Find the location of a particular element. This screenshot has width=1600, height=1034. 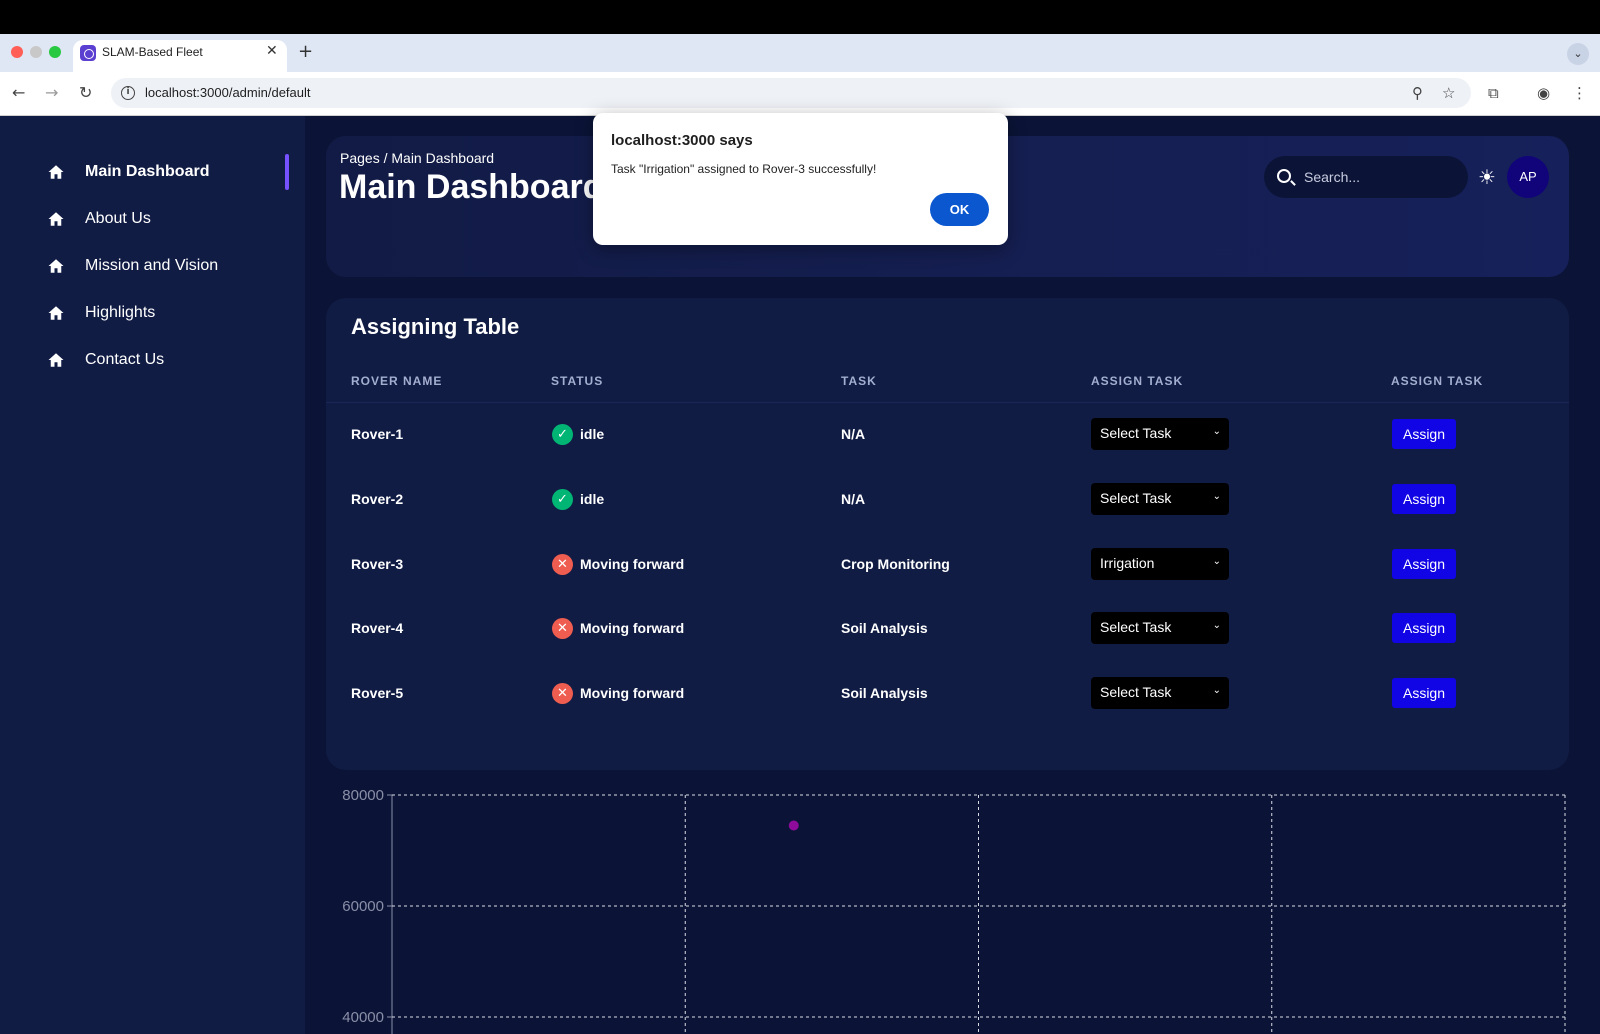

os-menu-bar is located at coordinates (800, 17).